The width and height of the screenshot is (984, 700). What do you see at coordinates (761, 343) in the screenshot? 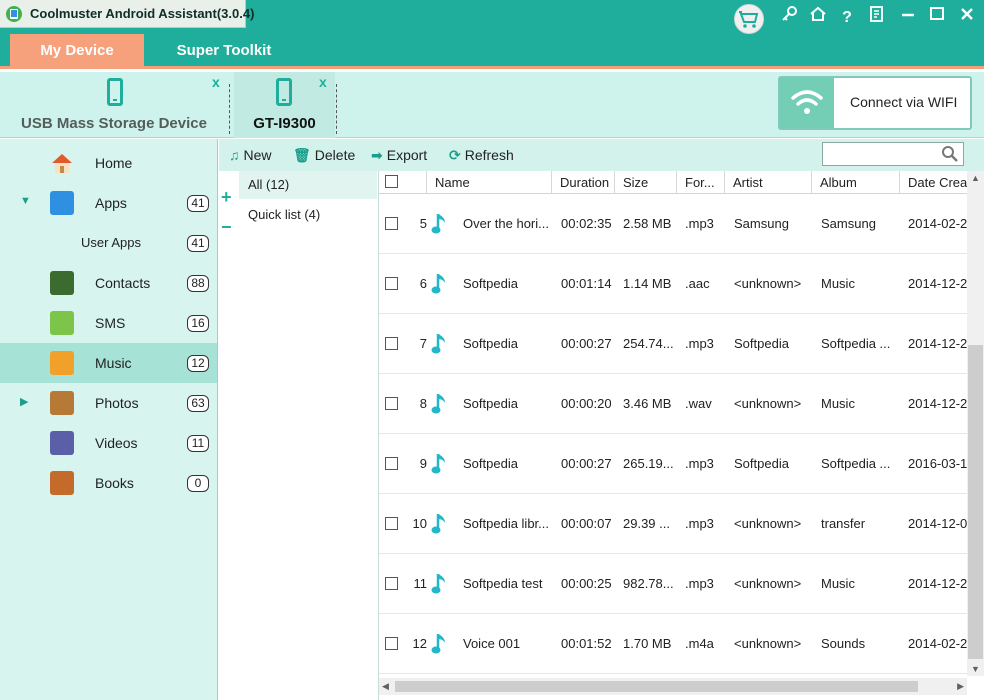
I see `cell-artist: Softpedia` at bounding box center [761, 343].